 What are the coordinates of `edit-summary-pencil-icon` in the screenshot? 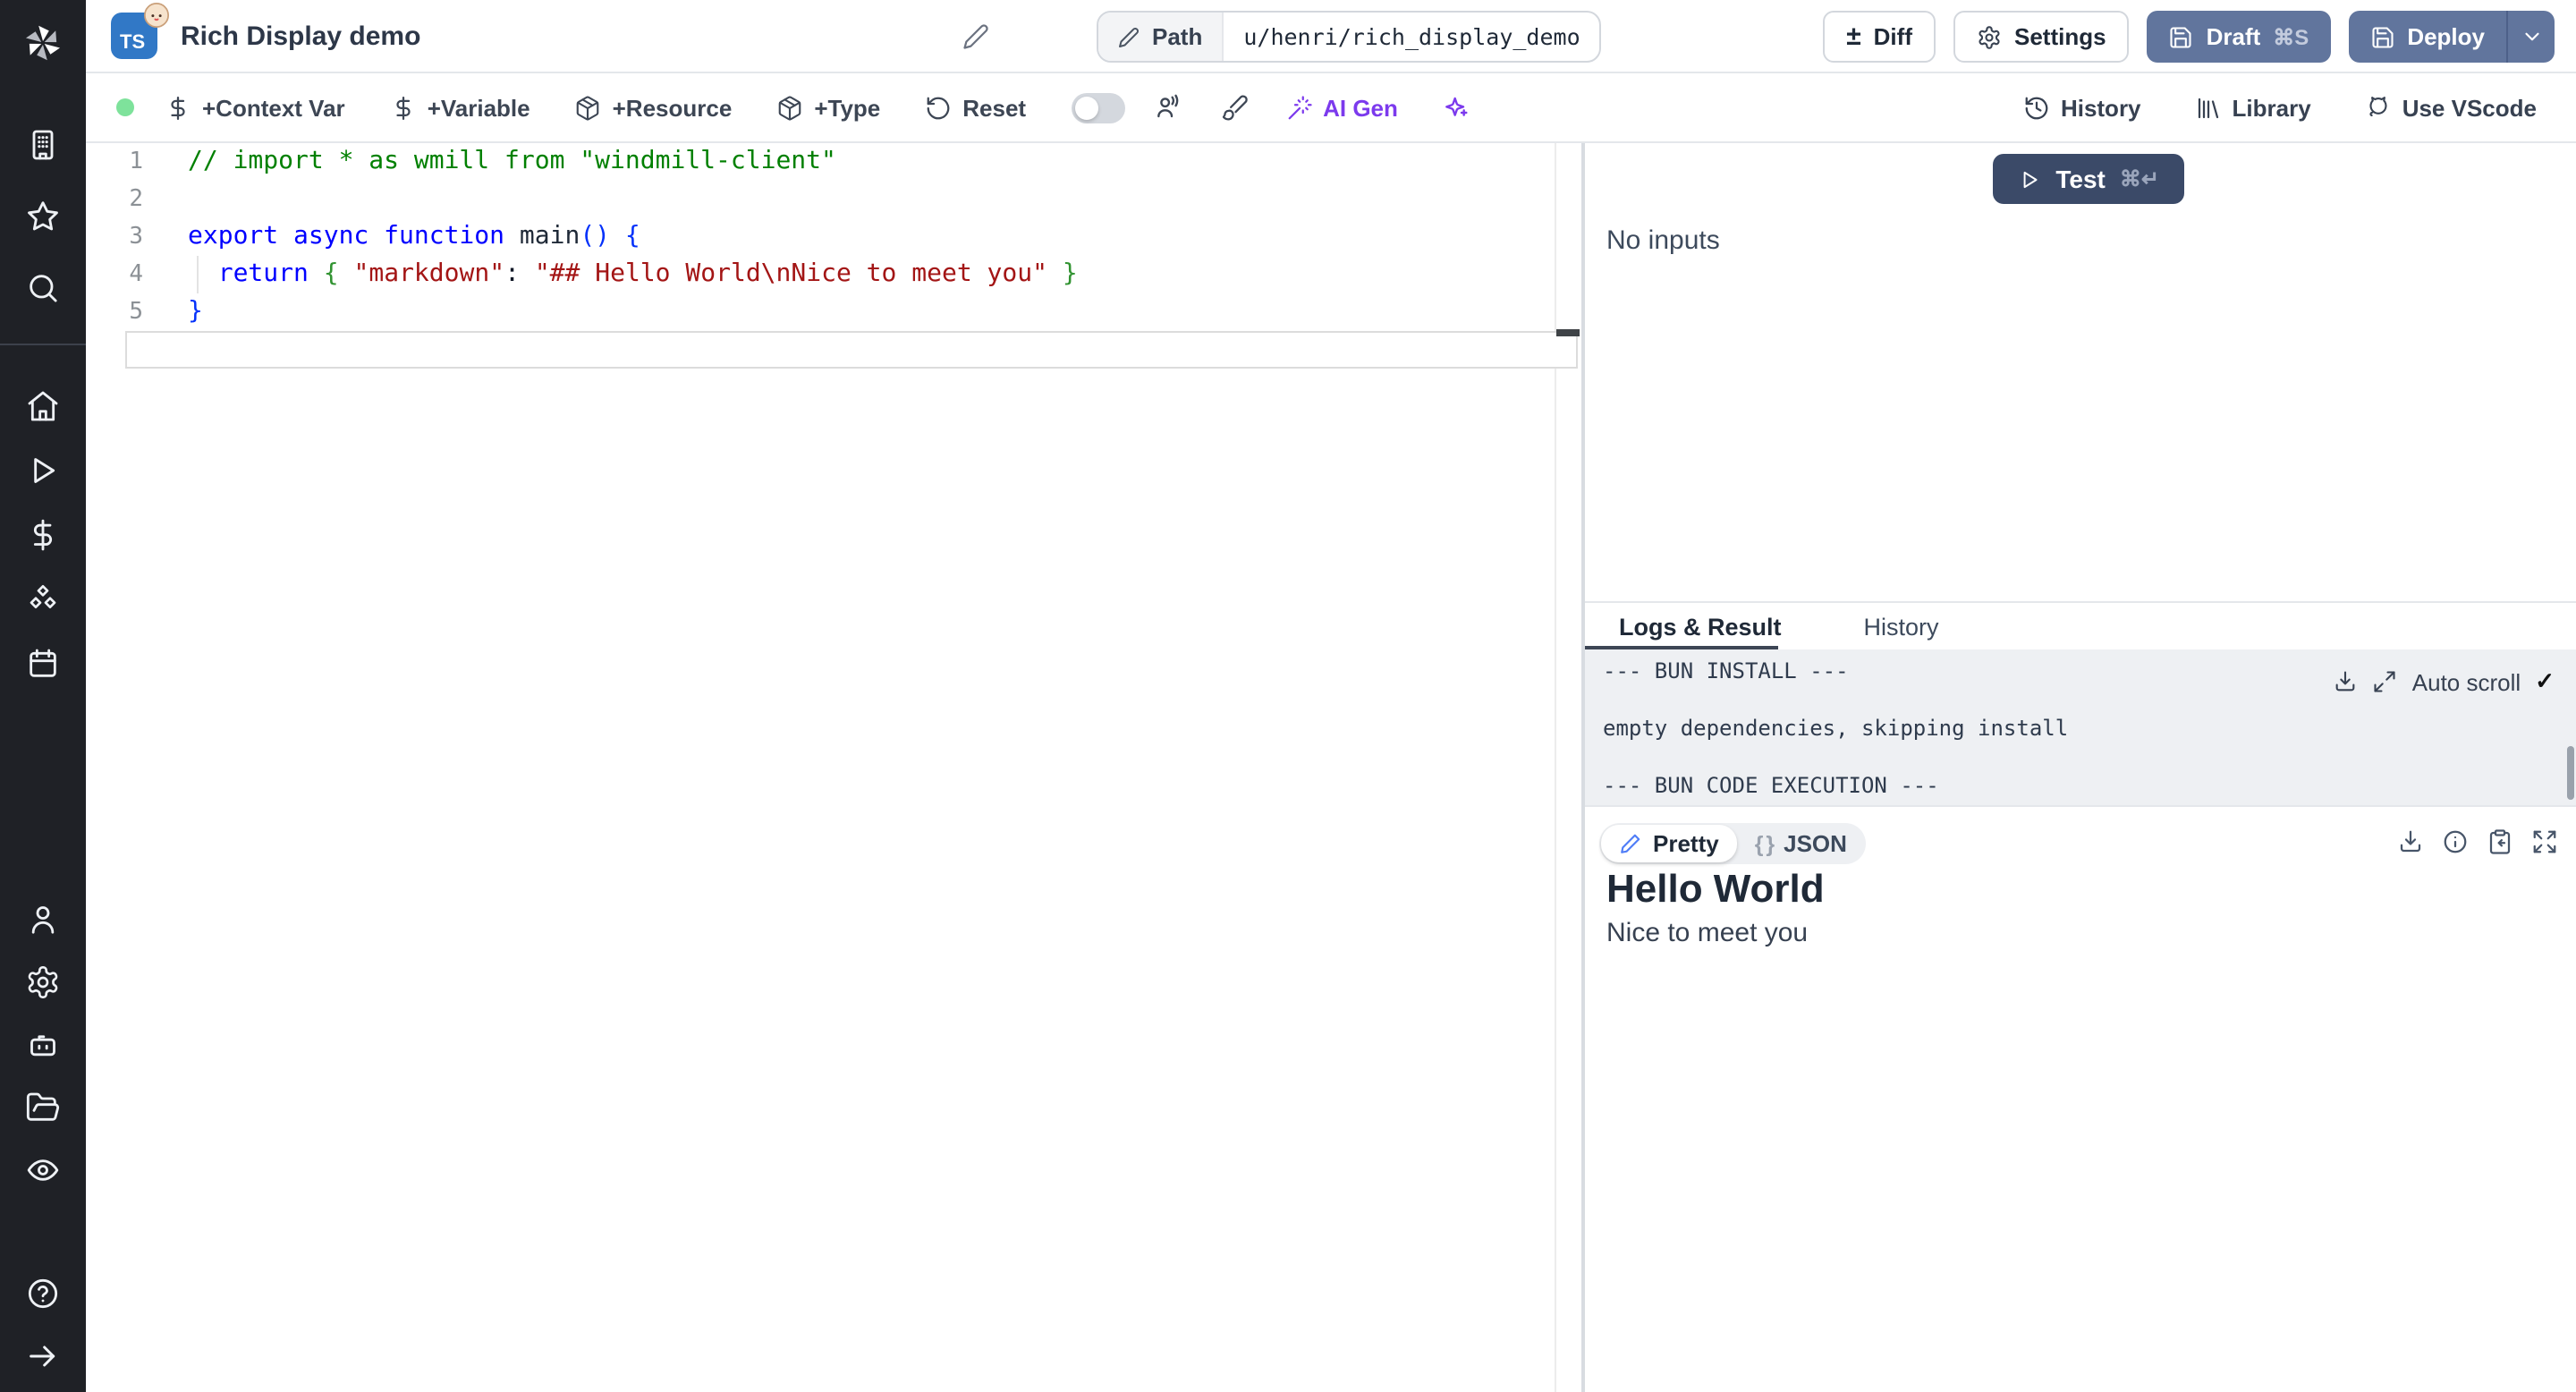 It's located at (975, 41).